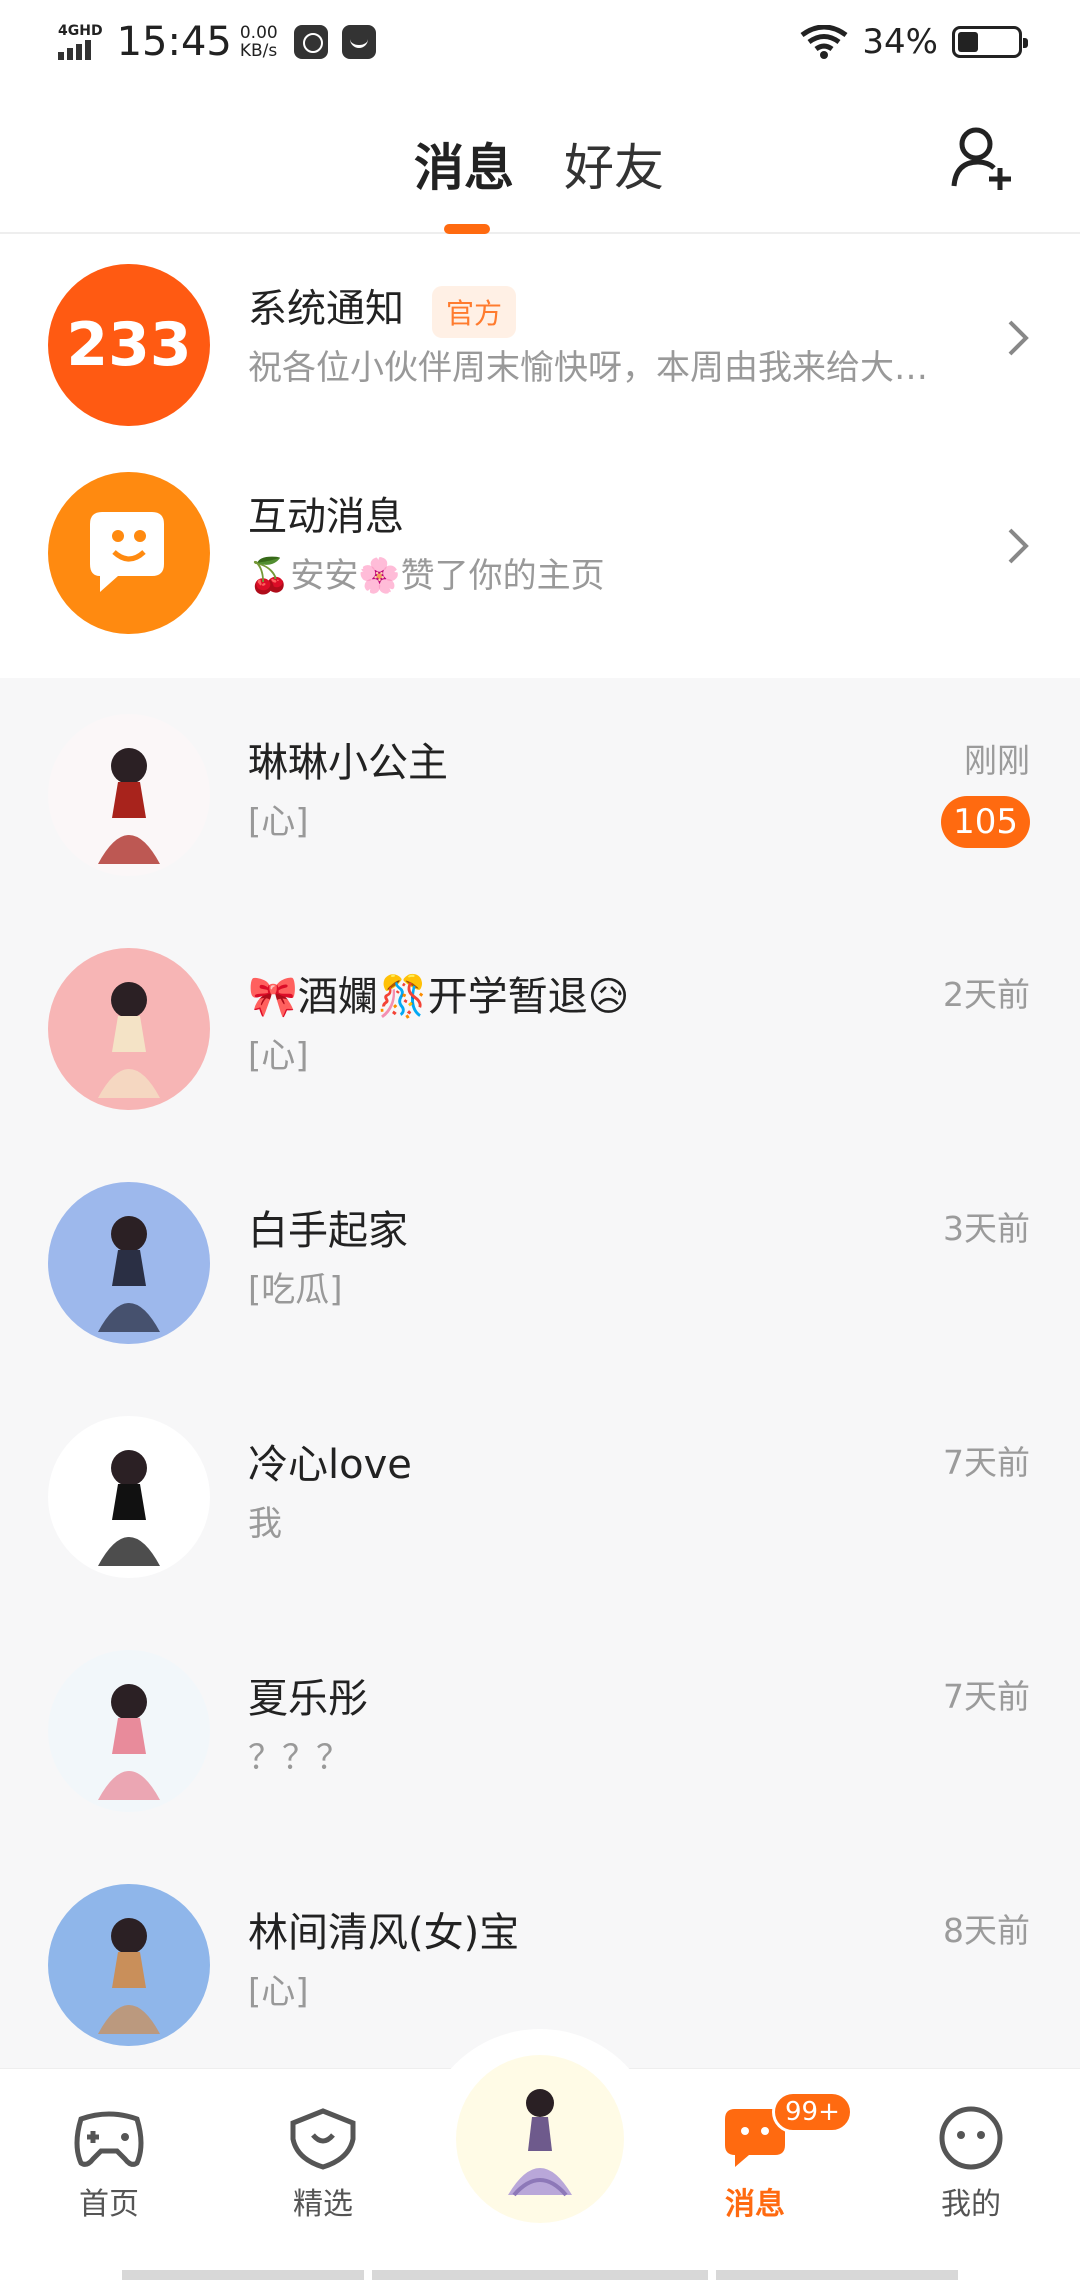 The image size is (1080, 2280). I want to click on status-bar: 4GHD 15:45 0.00 KB/s 34%, so click(540, 42).